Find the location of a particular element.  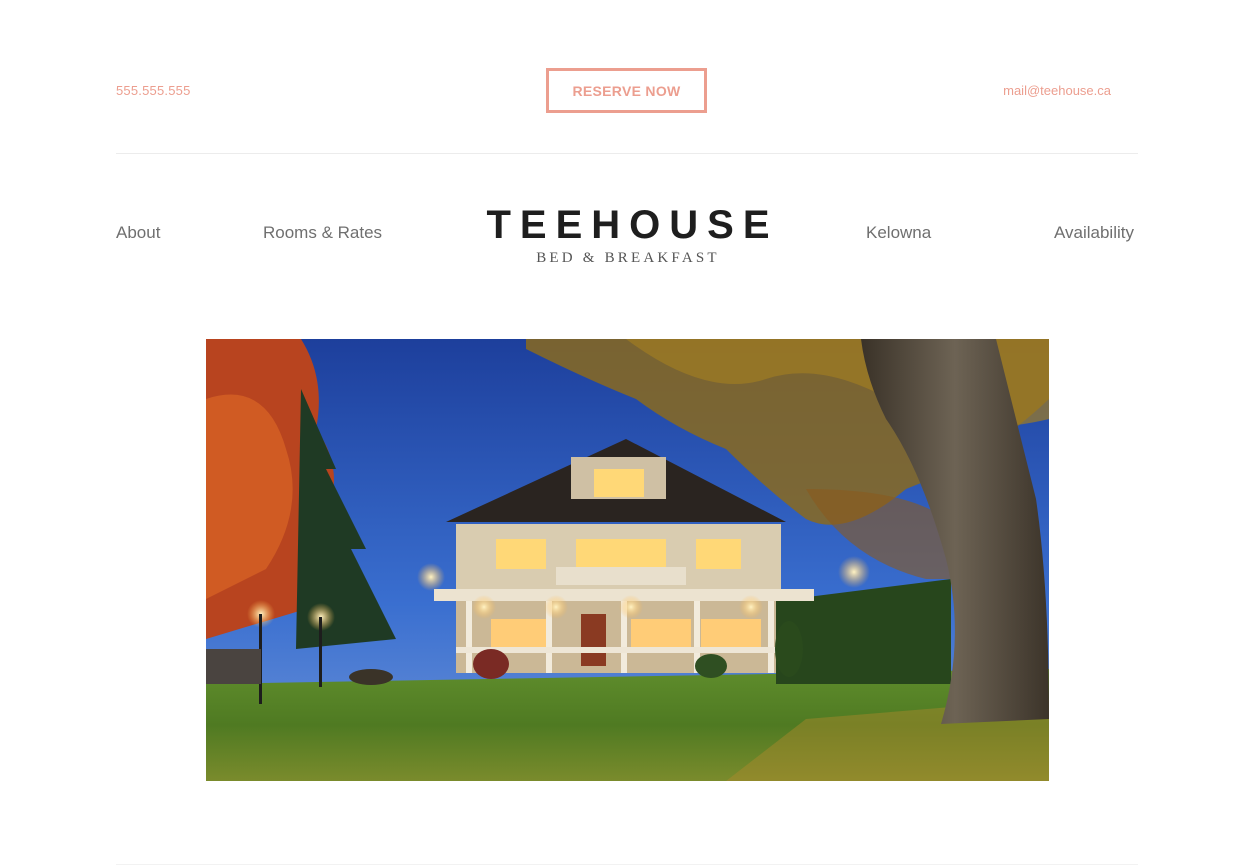

nav-availability: Availability is located at coordinates (1094, 233).